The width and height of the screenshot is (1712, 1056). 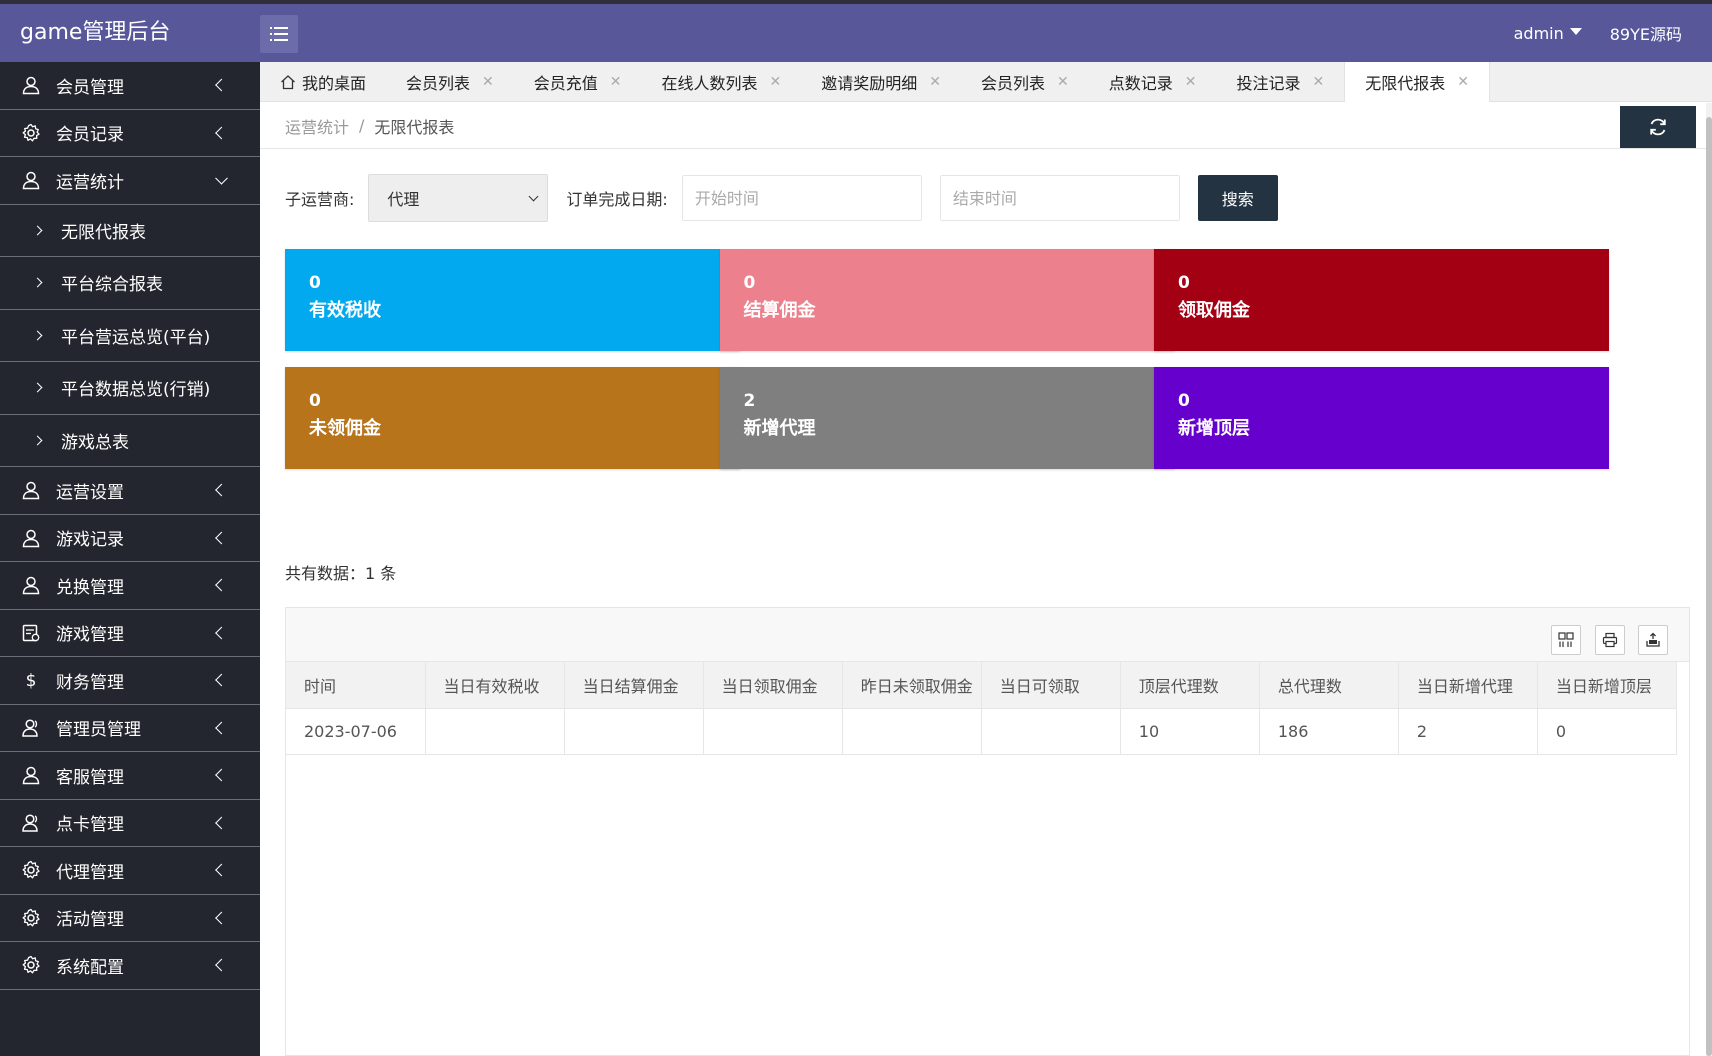 What do you see at coordinates (130, 823) in the screenshot?
I see `sidebar-item-10: 点卡管理` at bounding box center [130, 823].